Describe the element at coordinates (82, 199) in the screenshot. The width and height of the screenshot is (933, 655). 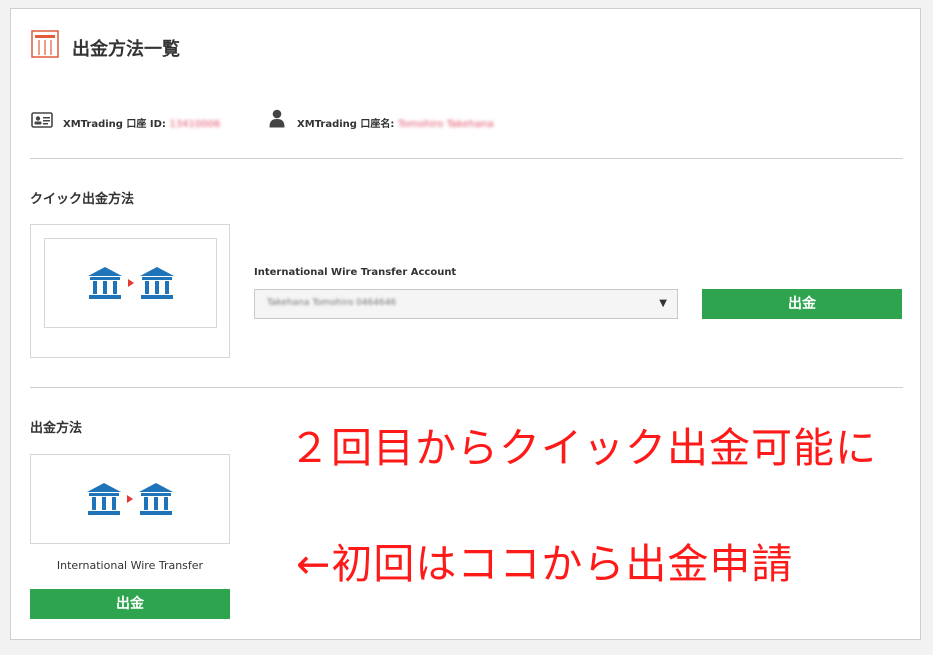
I see `quick-section-title: クイック出金方法` at that location.